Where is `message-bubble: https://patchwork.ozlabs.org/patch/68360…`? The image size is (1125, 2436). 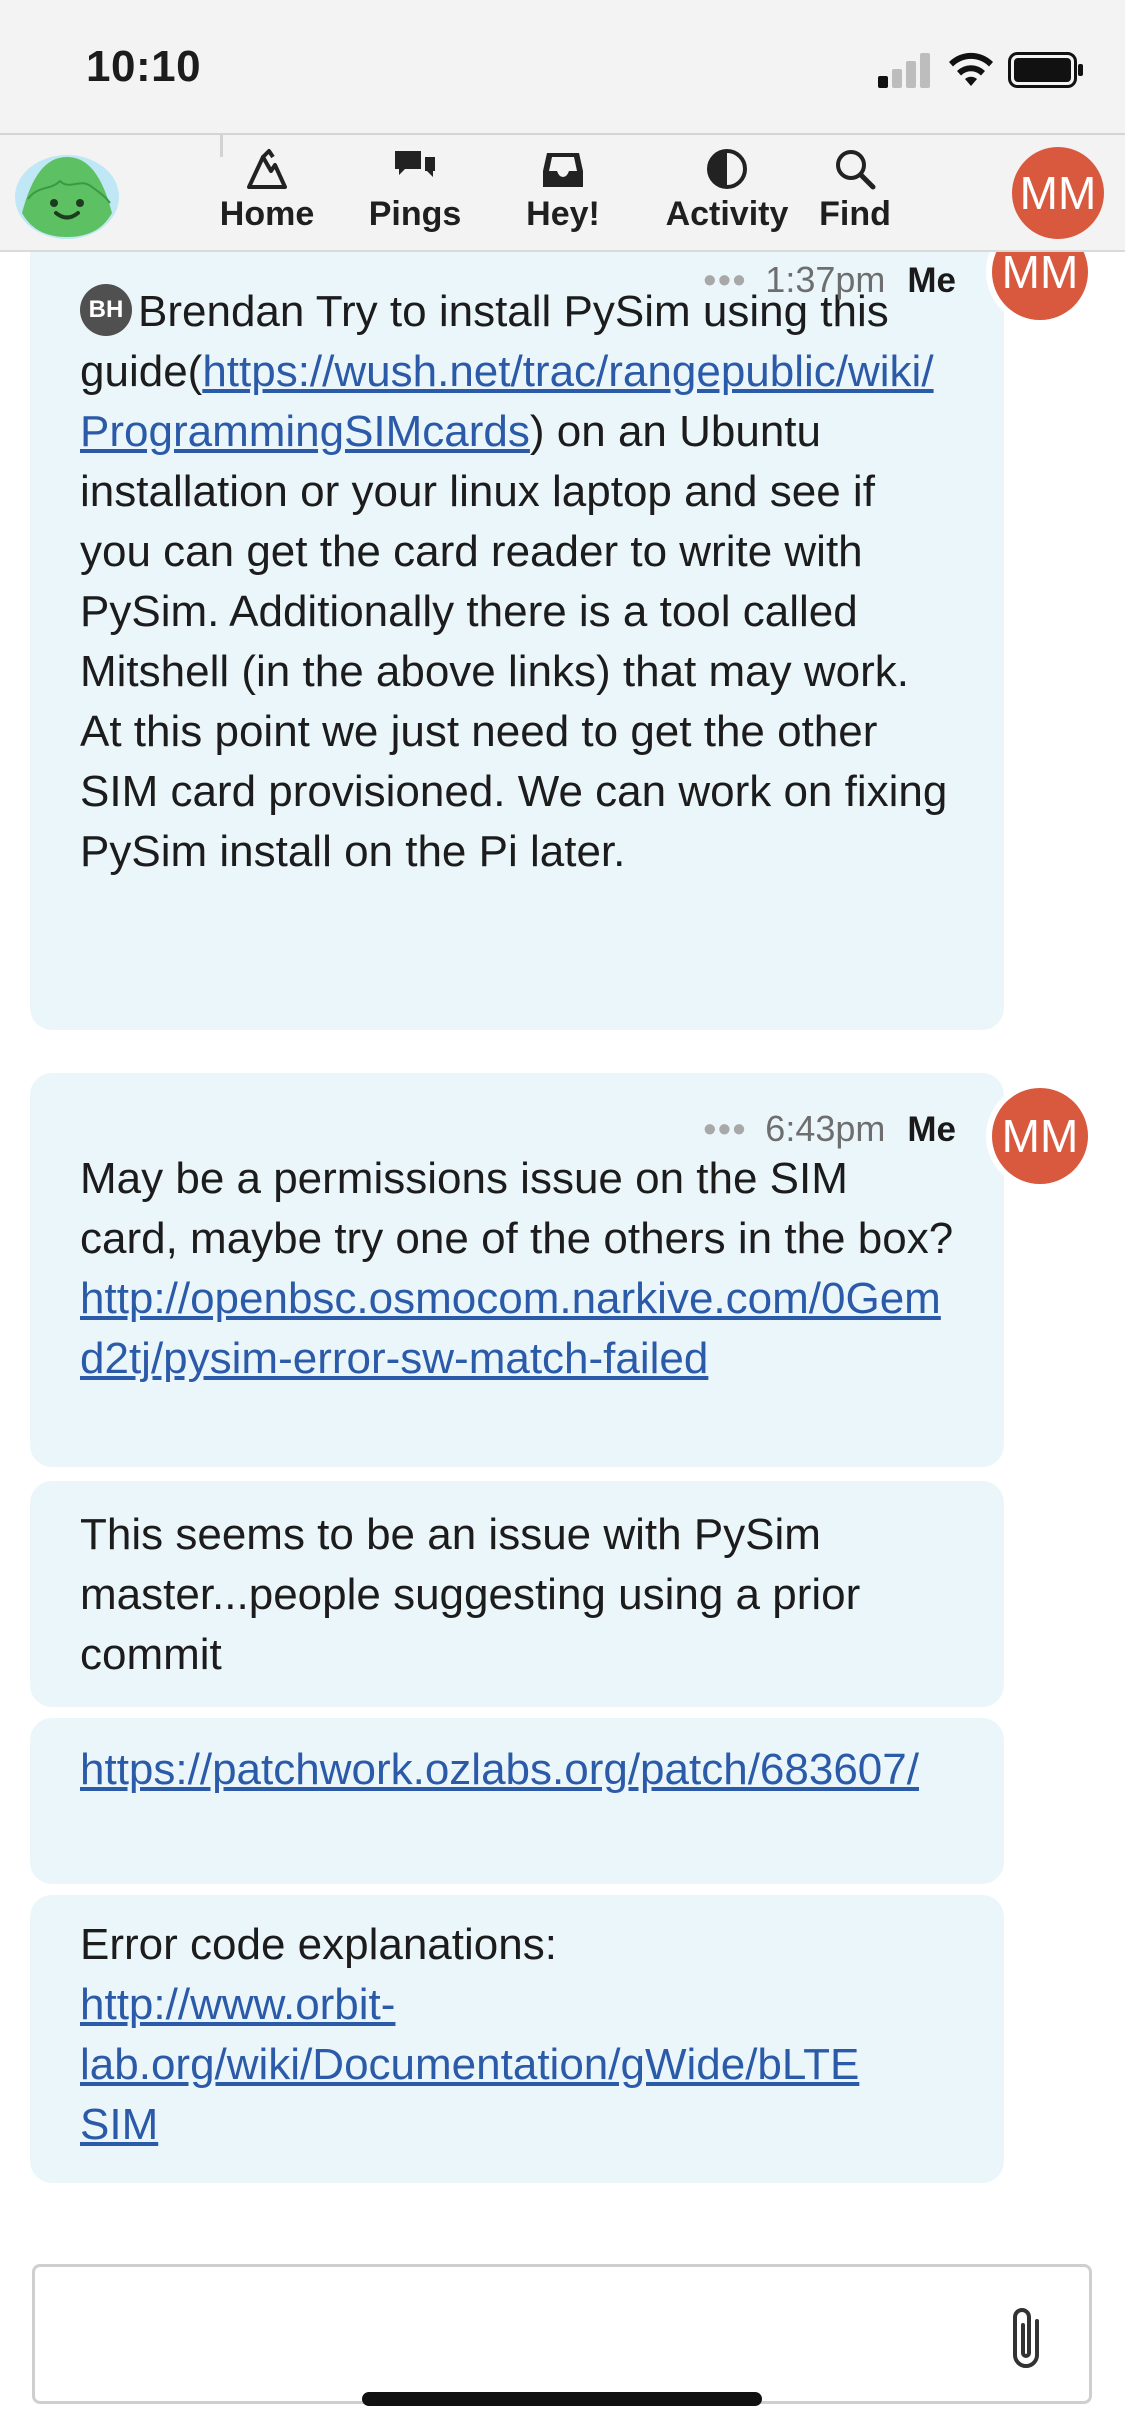
message-bubble: https://patchwork.ozlabs.org/patch/68360… is located at coordinates (517, 1801).